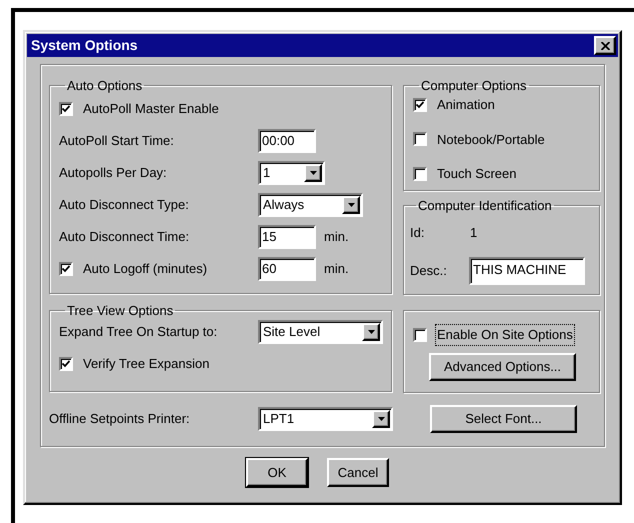 The width and height of the screenshot is (634, 523). Describe the element at coordinates (358, 472) in the screenshot. I see `button: Cancel` at that location.